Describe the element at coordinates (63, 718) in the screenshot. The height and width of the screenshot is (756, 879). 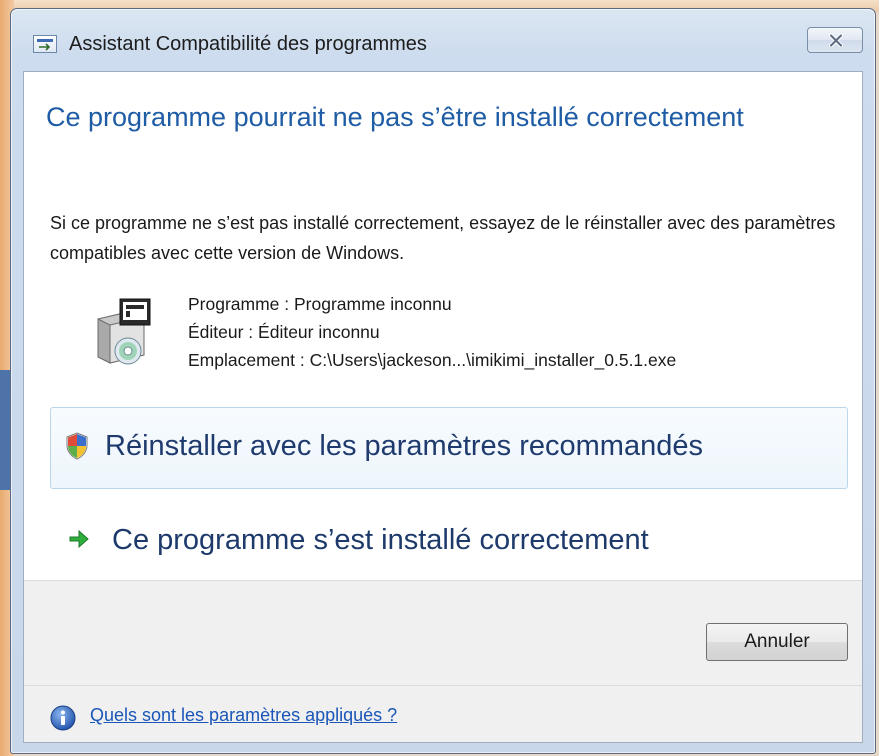
I see `info-icon` at that location.